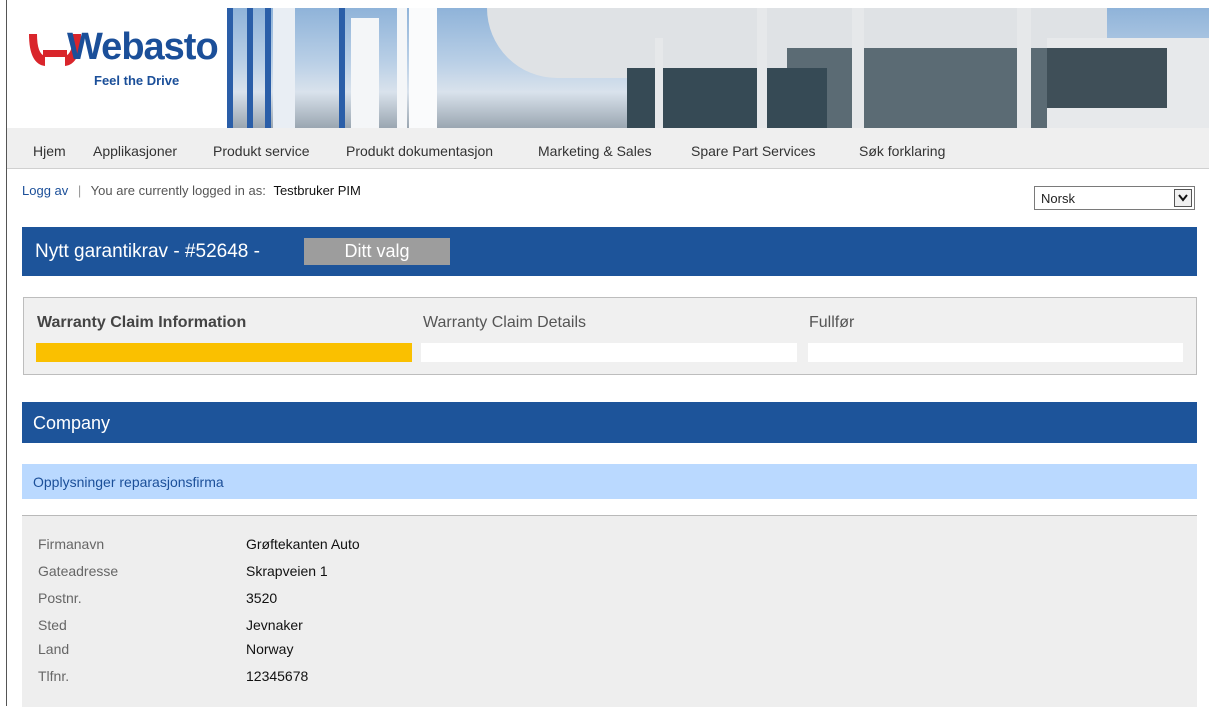 This screenshot has height=707, width=1209. Describe the element at coordinates (72, 423) in the screenshot. I see `section-title: Company` at that location.